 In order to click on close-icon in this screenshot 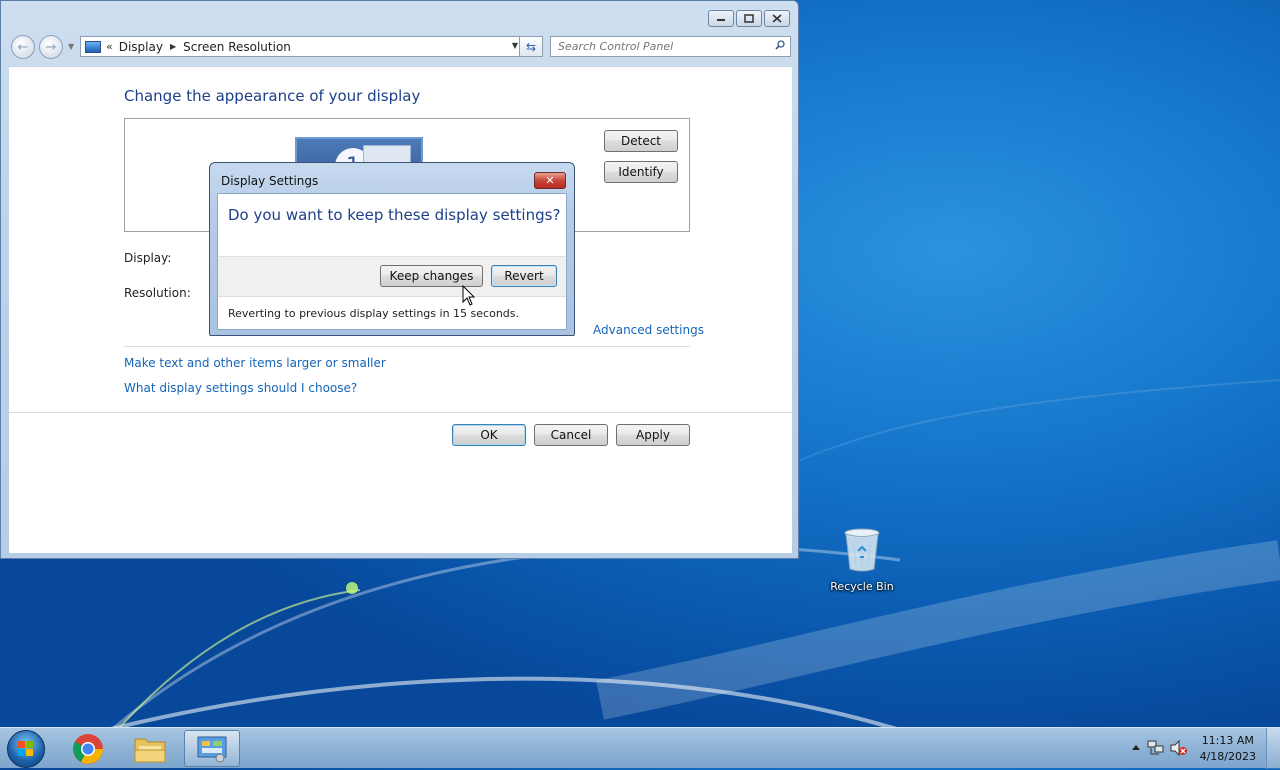, I will do `click(777, 18)`.